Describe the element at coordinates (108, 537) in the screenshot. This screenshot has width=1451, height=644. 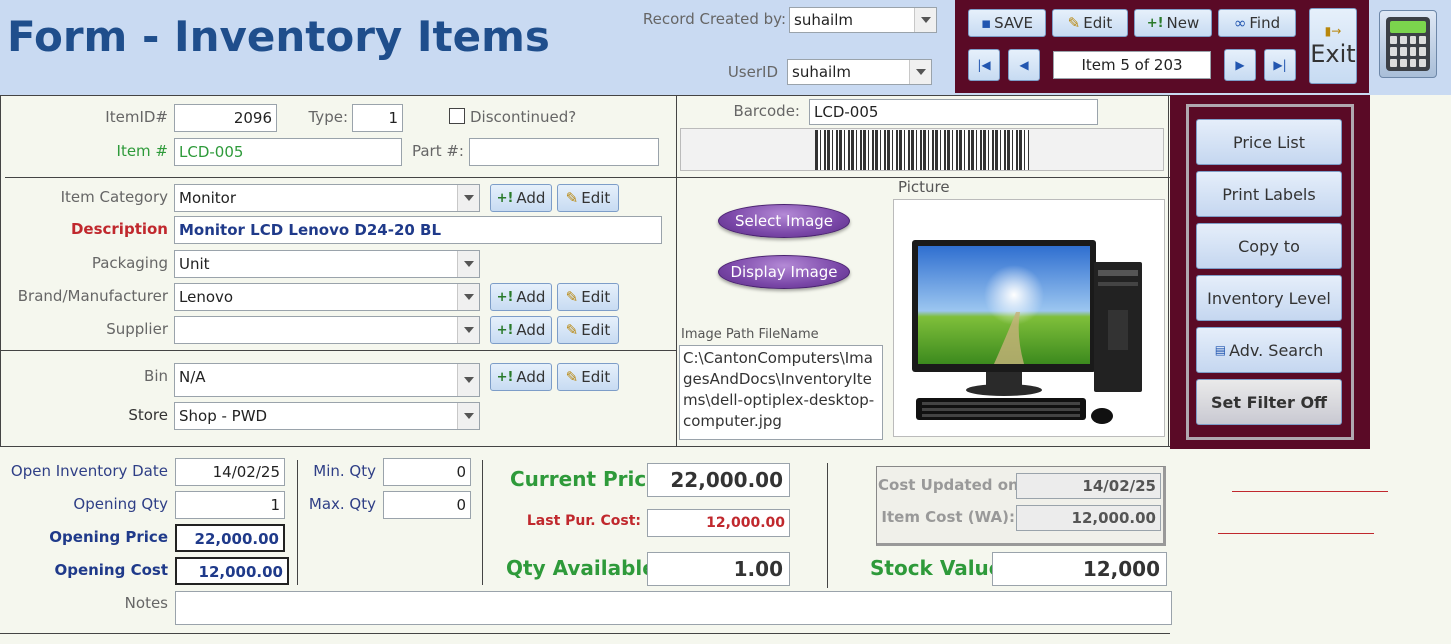
I see `opening-price-label: Opening Price` at that location.